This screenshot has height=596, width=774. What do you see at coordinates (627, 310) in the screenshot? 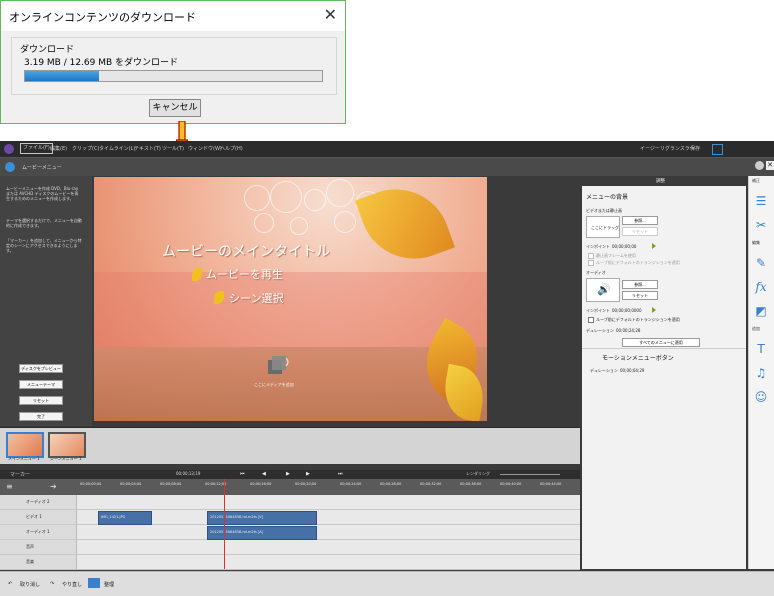
I see `audio-in-point-value: 00;00;00;0000` at bounding box center [627, 310].